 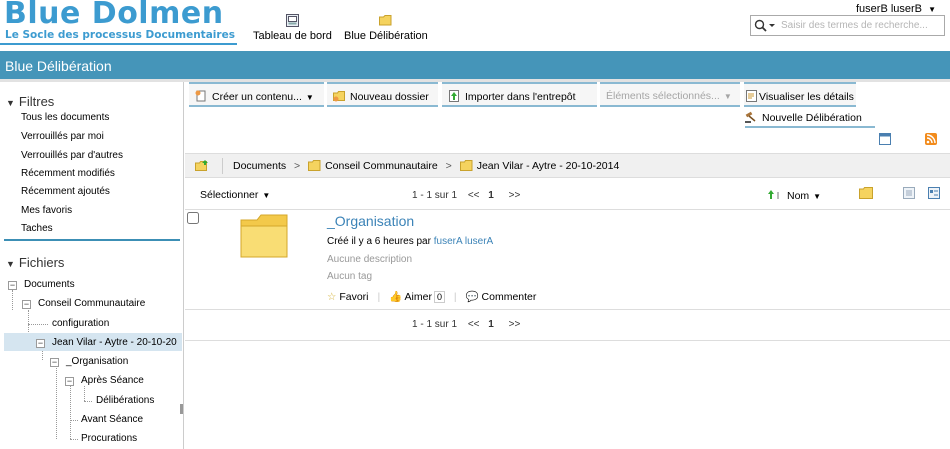 I want to click on fullscreen-icon, so click(x=885, y=139).